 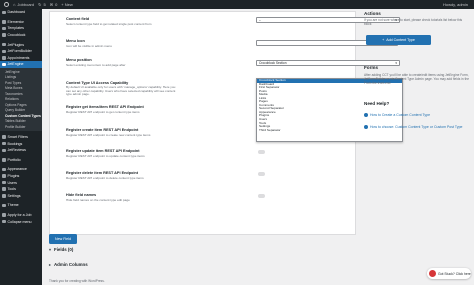 I want to click on update-endpoint-label: Register update item REST API Endpoint, so click(x=103, y=151).